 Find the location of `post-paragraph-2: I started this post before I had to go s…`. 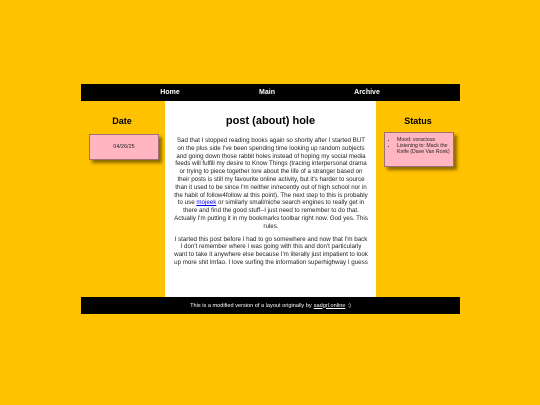

post-paragraph-2: I started this post before I had to go s… is located at coordinates (271, 250).